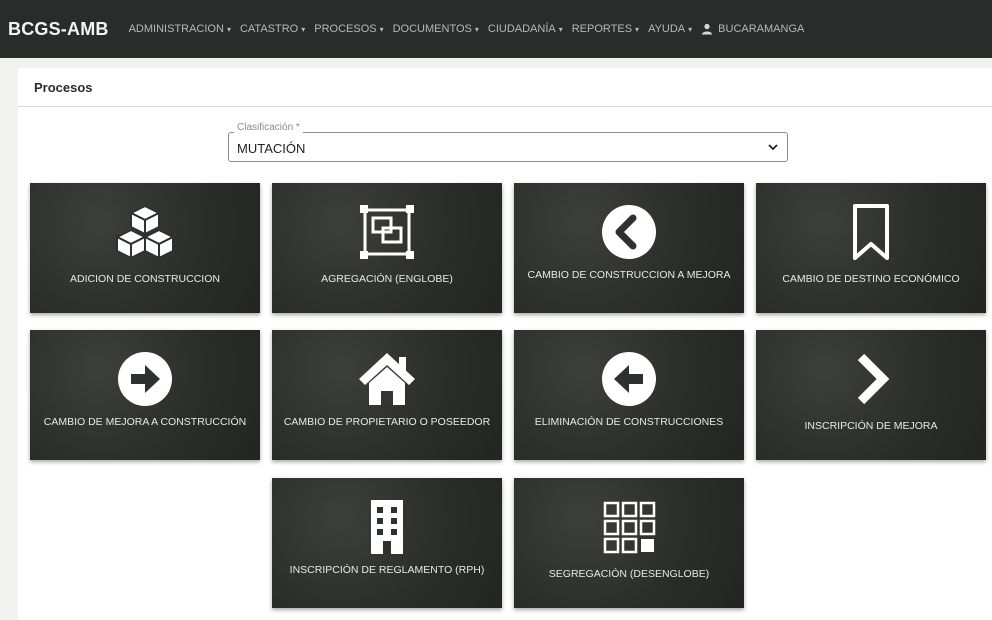 The width and height of the screenshot is (992, 620). What do you see at coordinates (387, 570) in the screenshot?
I see `tile-label: INSCRIPCIÓN DE REGLAMENTO (RPH)` at bounding box center [387, 570].